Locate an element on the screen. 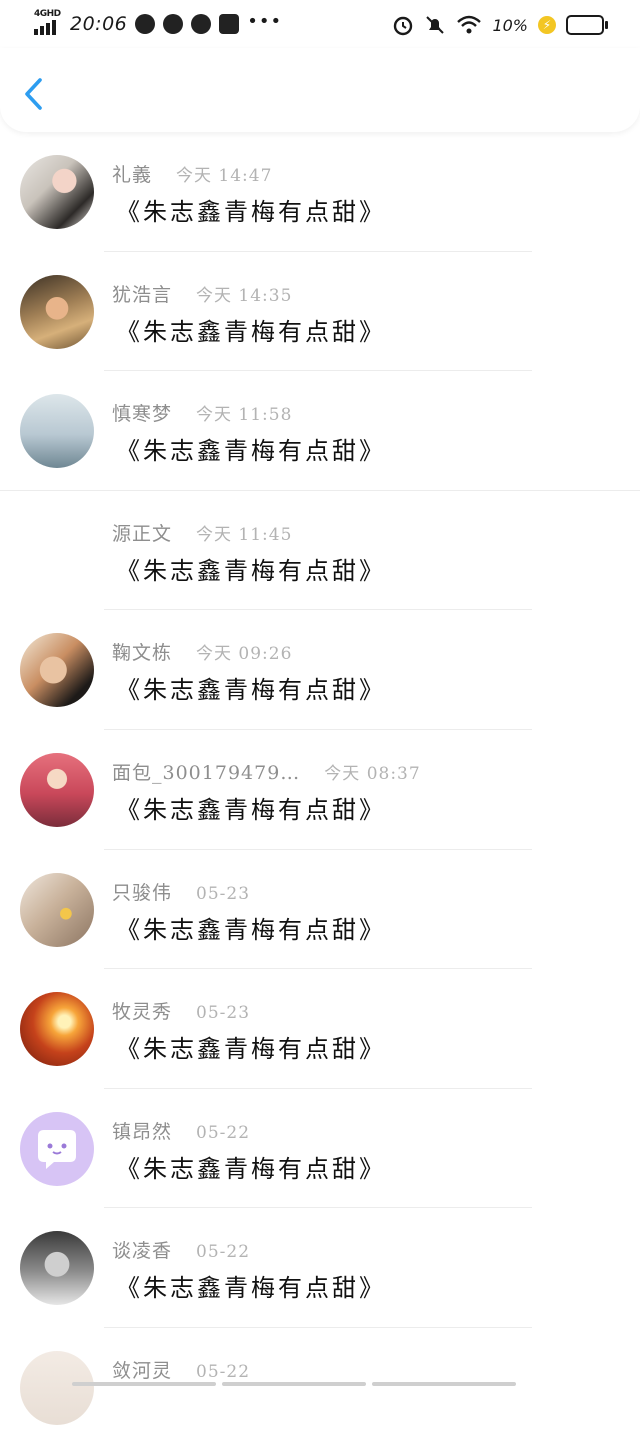 Image resolution: width=640 pixels, height=1448 pixels. alarm-icon is located at coordinates (403, 26).